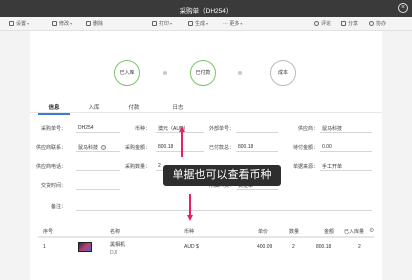 The width and height of the screenshot is (412, 280). Describe the element at coordinates (324, 247) in the screenshot. I see `row-amount: 800.18` at that location.